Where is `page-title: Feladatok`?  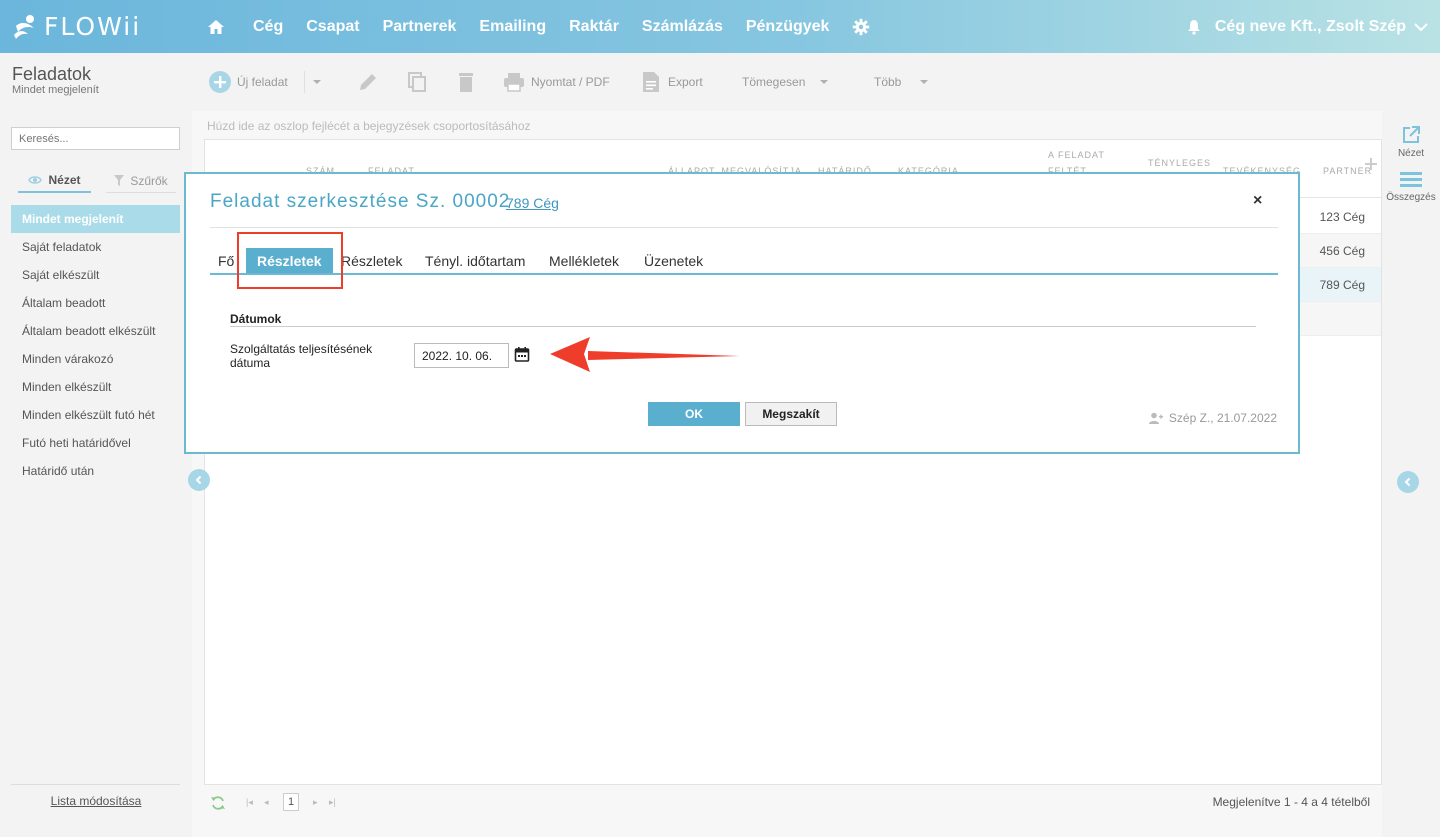
page-title: Feladatok is located at coordinates (52, 74).